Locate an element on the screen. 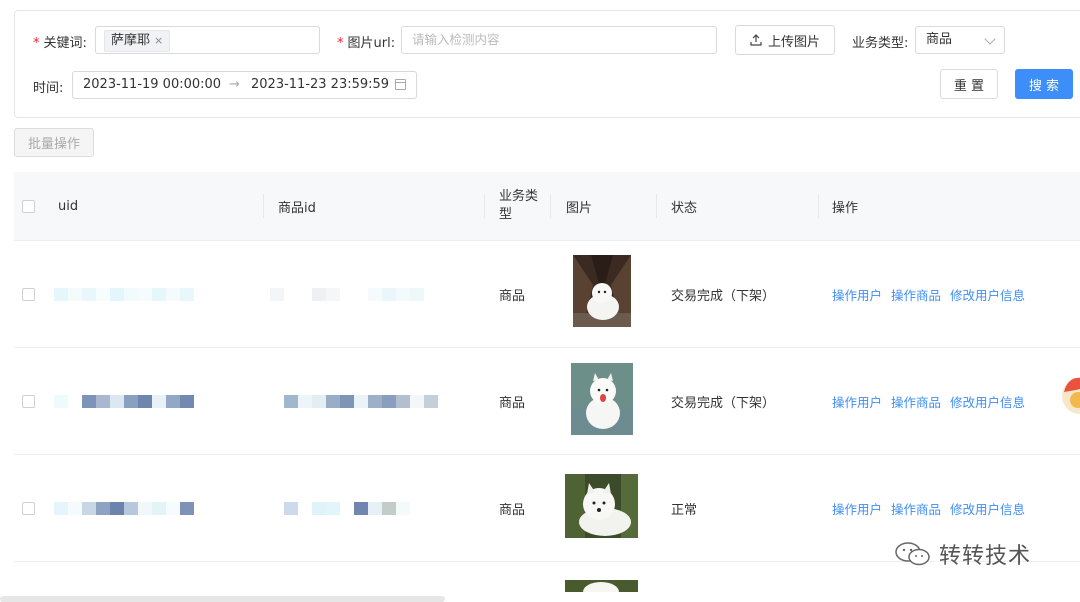  business-type-select: 商品 is located at coordinates (960, 40).